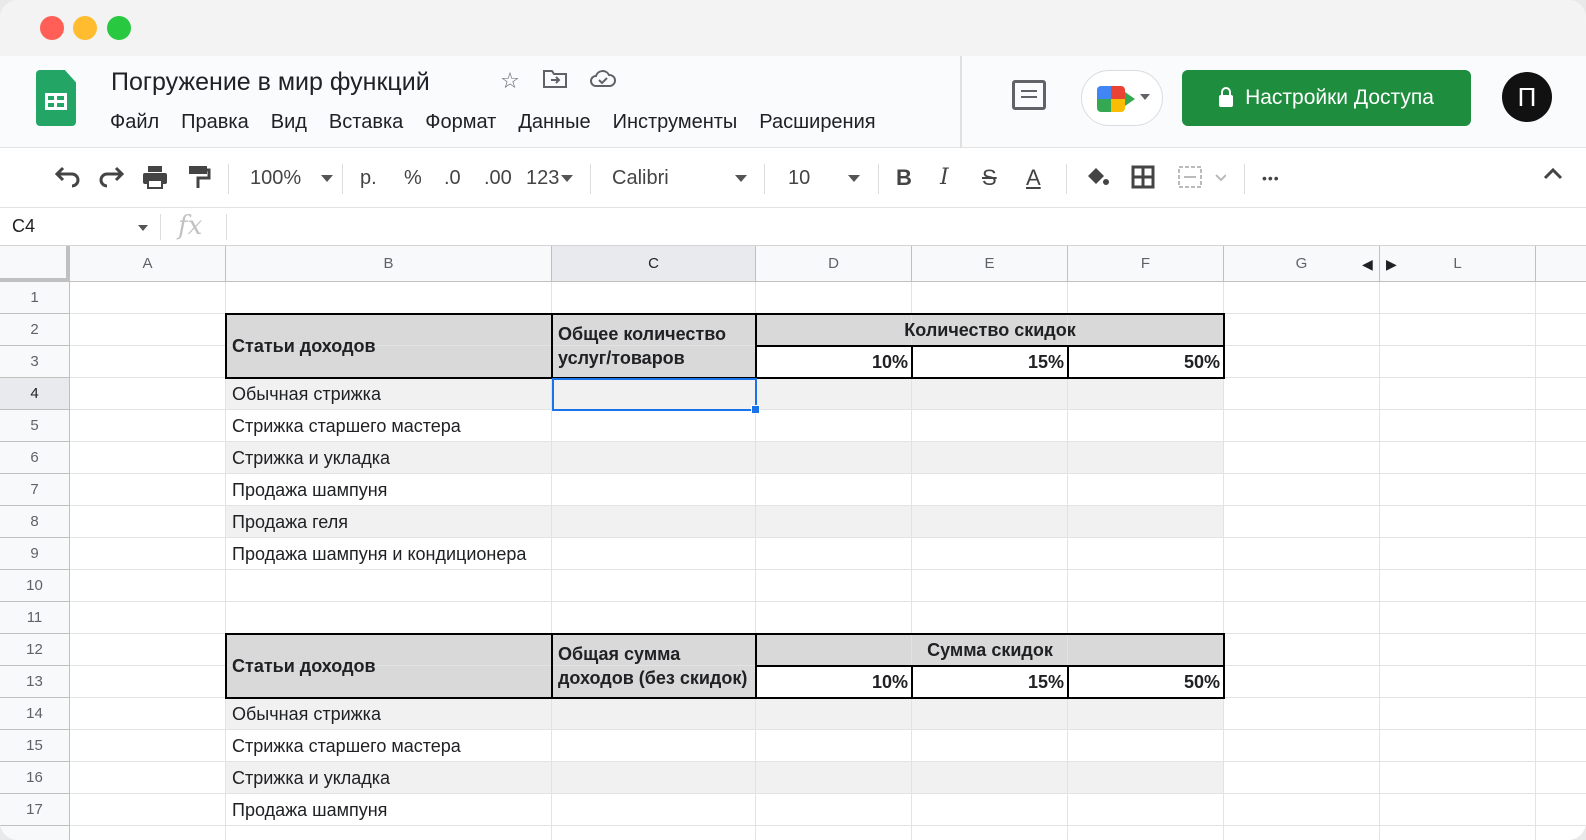 The width and height of the screenshot is (1586, 840). What do you see at coordinates (590, 179) in the screenshot?
I see `toolbar-divider` at bounding box center [590, 179].